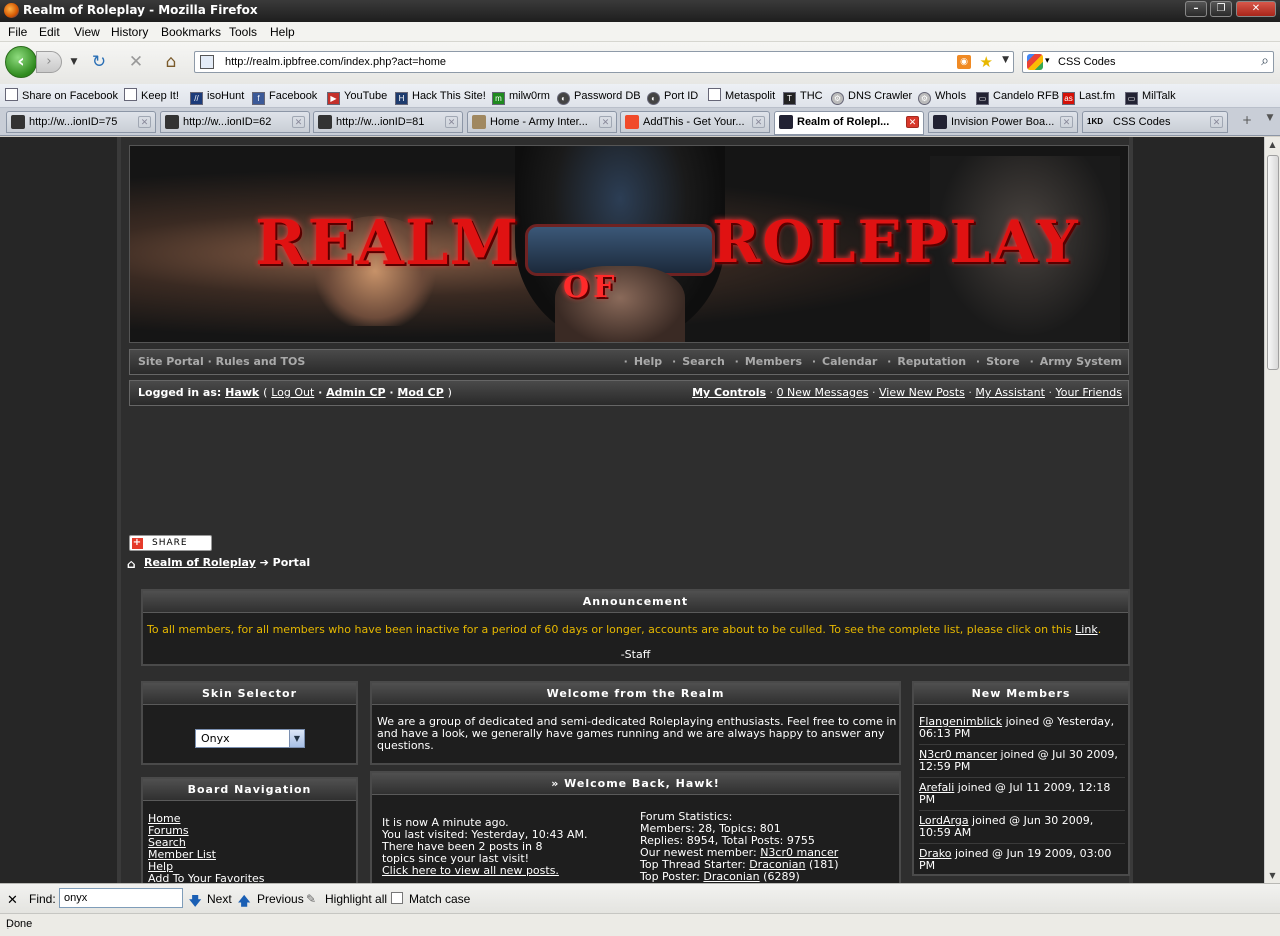 The width and height of the screenshot is (1280, 936). Describe the element at coordinates (1005, 60) in the screenshot. I see `url-dropdown-icon: ▼` at that location.